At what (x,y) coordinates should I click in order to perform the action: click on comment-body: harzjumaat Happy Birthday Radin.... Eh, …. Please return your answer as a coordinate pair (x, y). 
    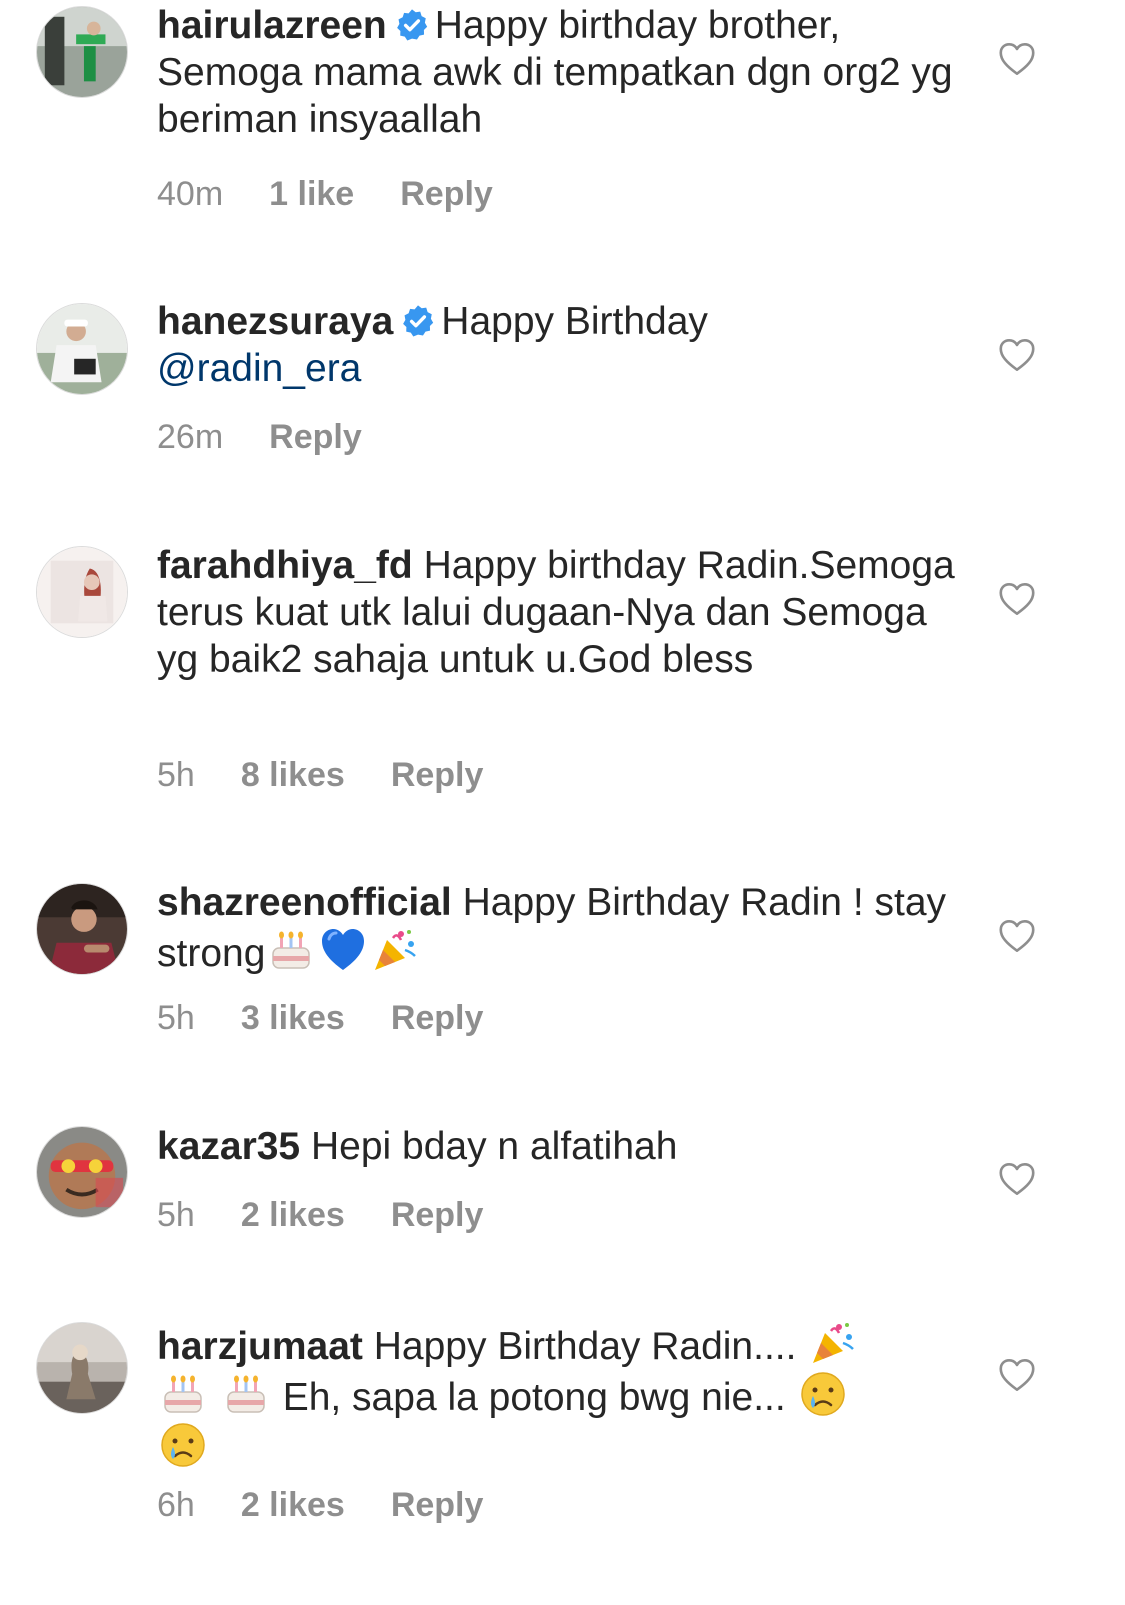
    Looking at the image, I should click on (557, 1395).